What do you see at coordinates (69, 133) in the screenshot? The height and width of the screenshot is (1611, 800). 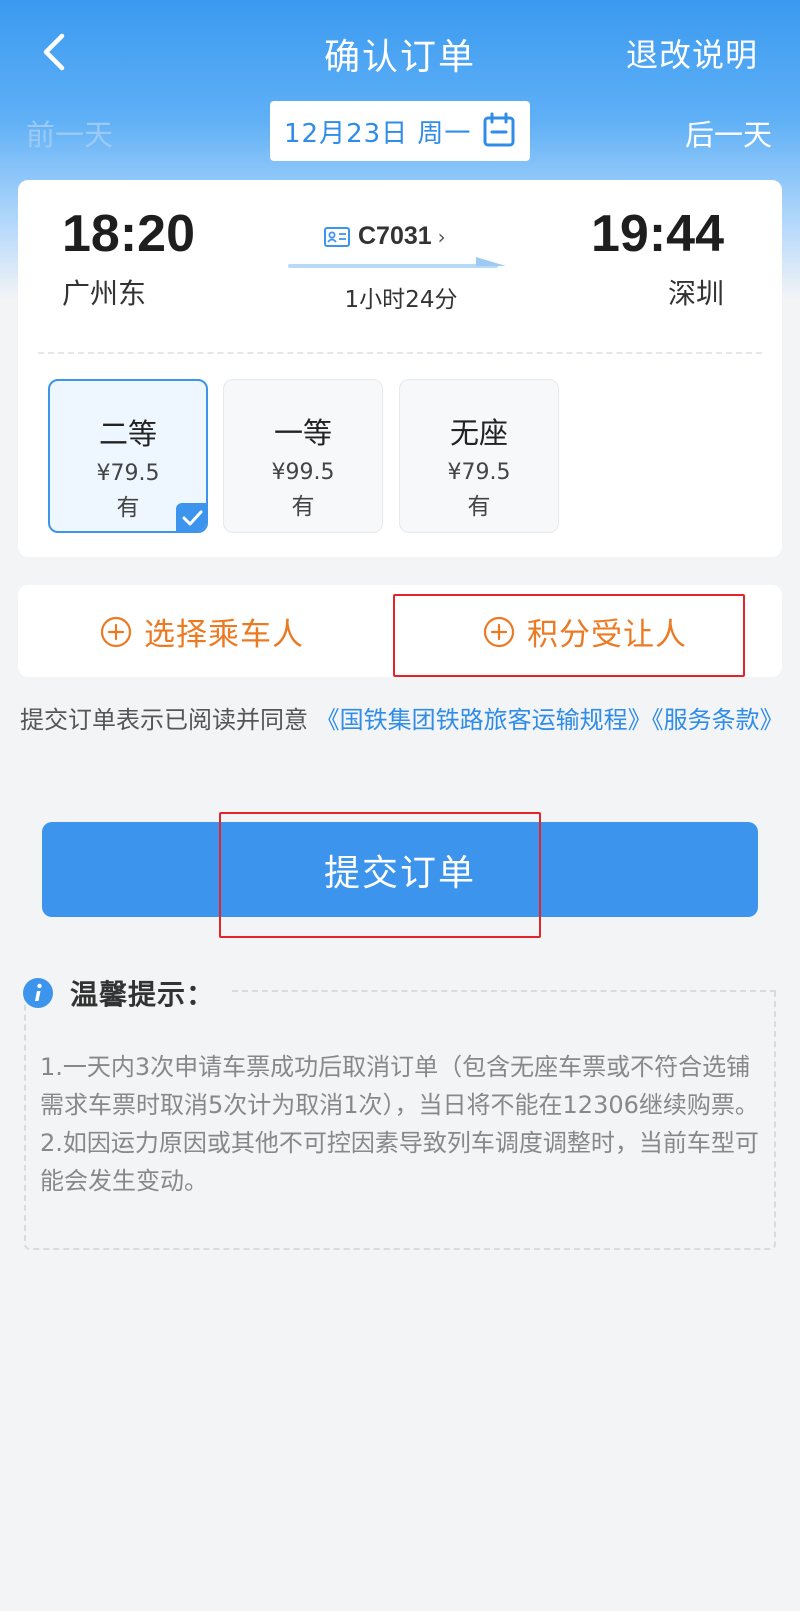 I see `previous-day-button: 前一天` at bounding box center [69, 133].